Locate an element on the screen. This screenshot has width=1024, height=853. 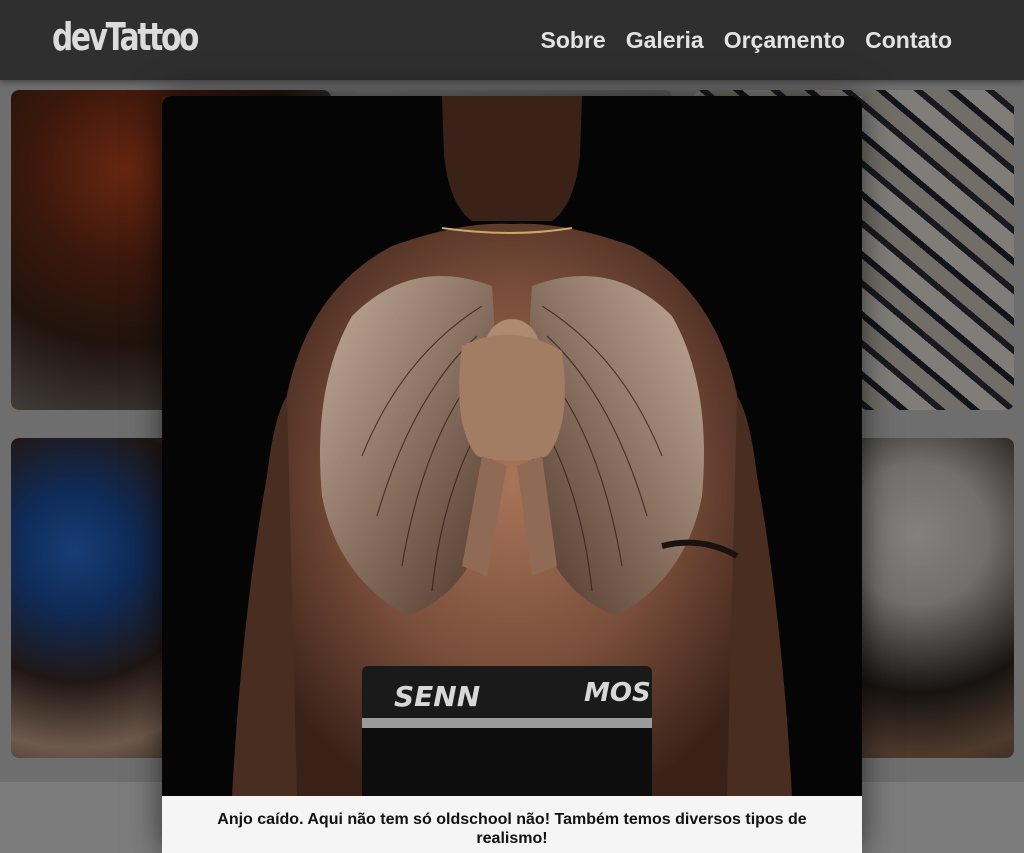
waistband-text-left: SENN is located at coordinates (437, 696).